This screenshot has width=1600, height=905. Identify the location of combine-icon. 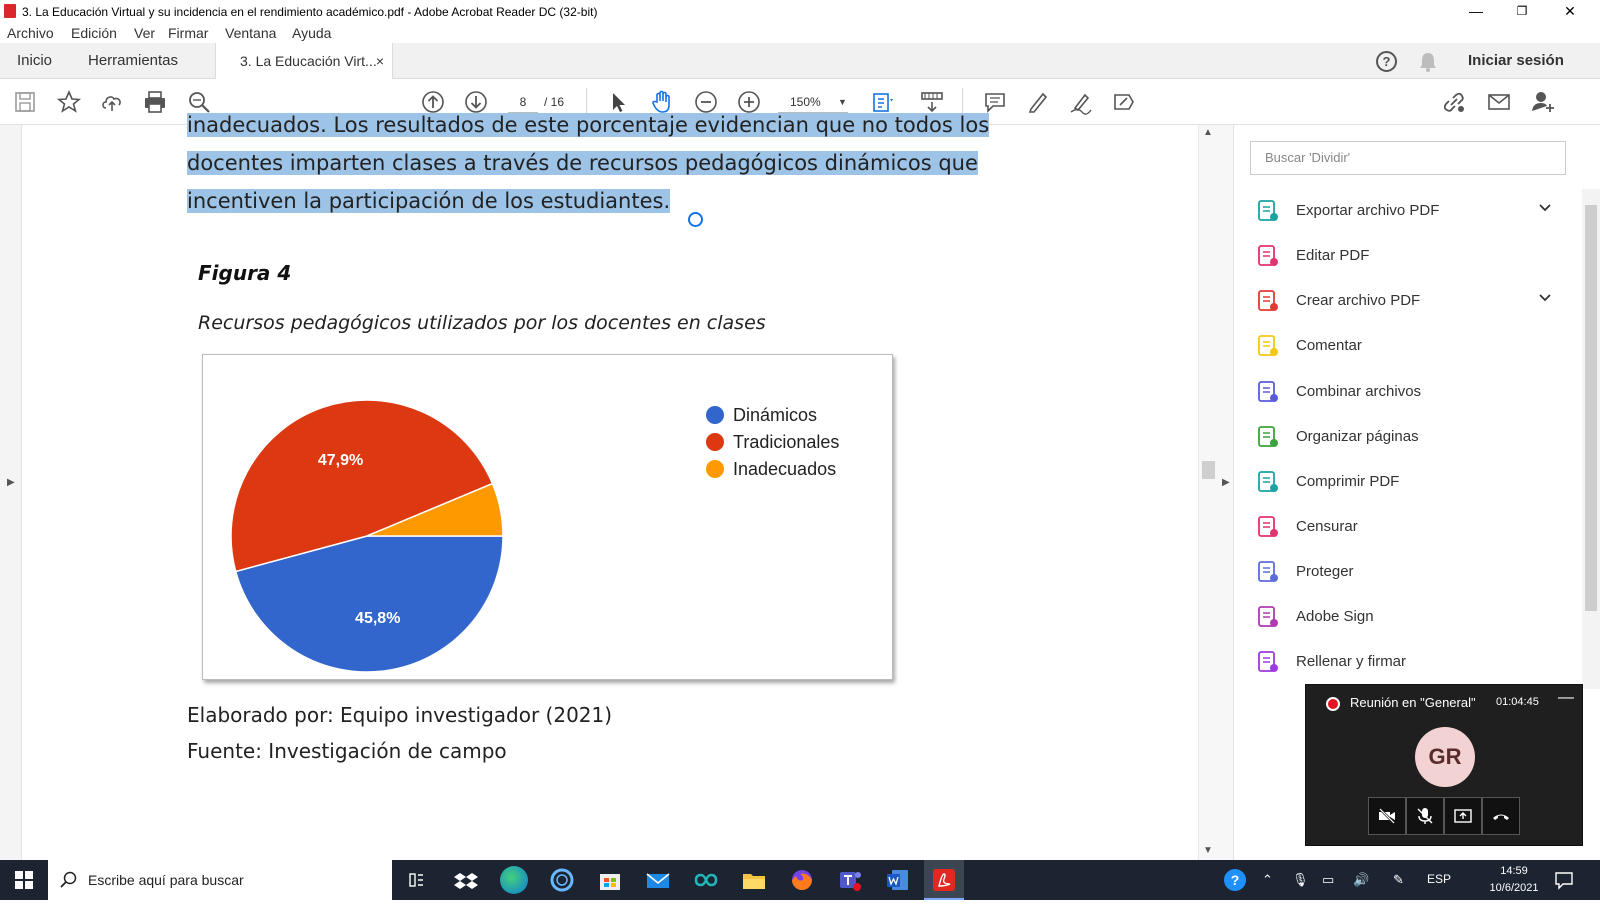
(1268, 392).